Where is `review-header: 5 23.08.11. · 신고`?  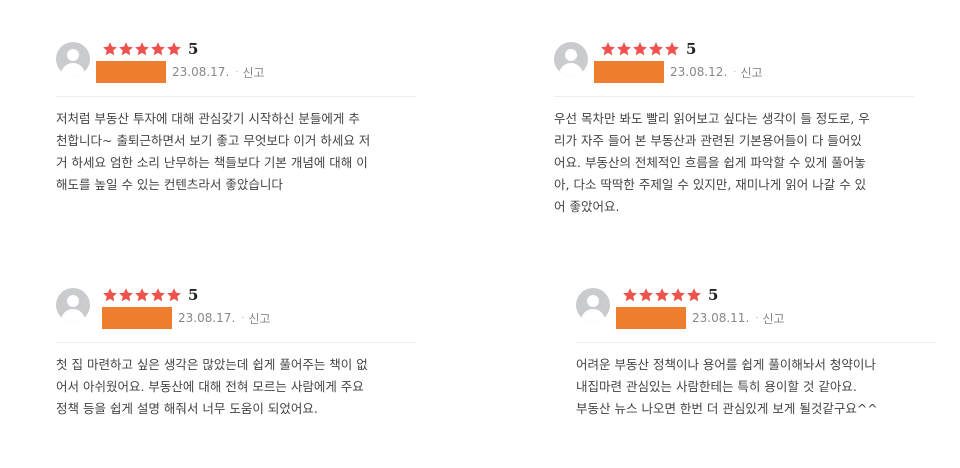
review-header: 5 23.08.11. · 신고 is located at coordinates (756, 309).